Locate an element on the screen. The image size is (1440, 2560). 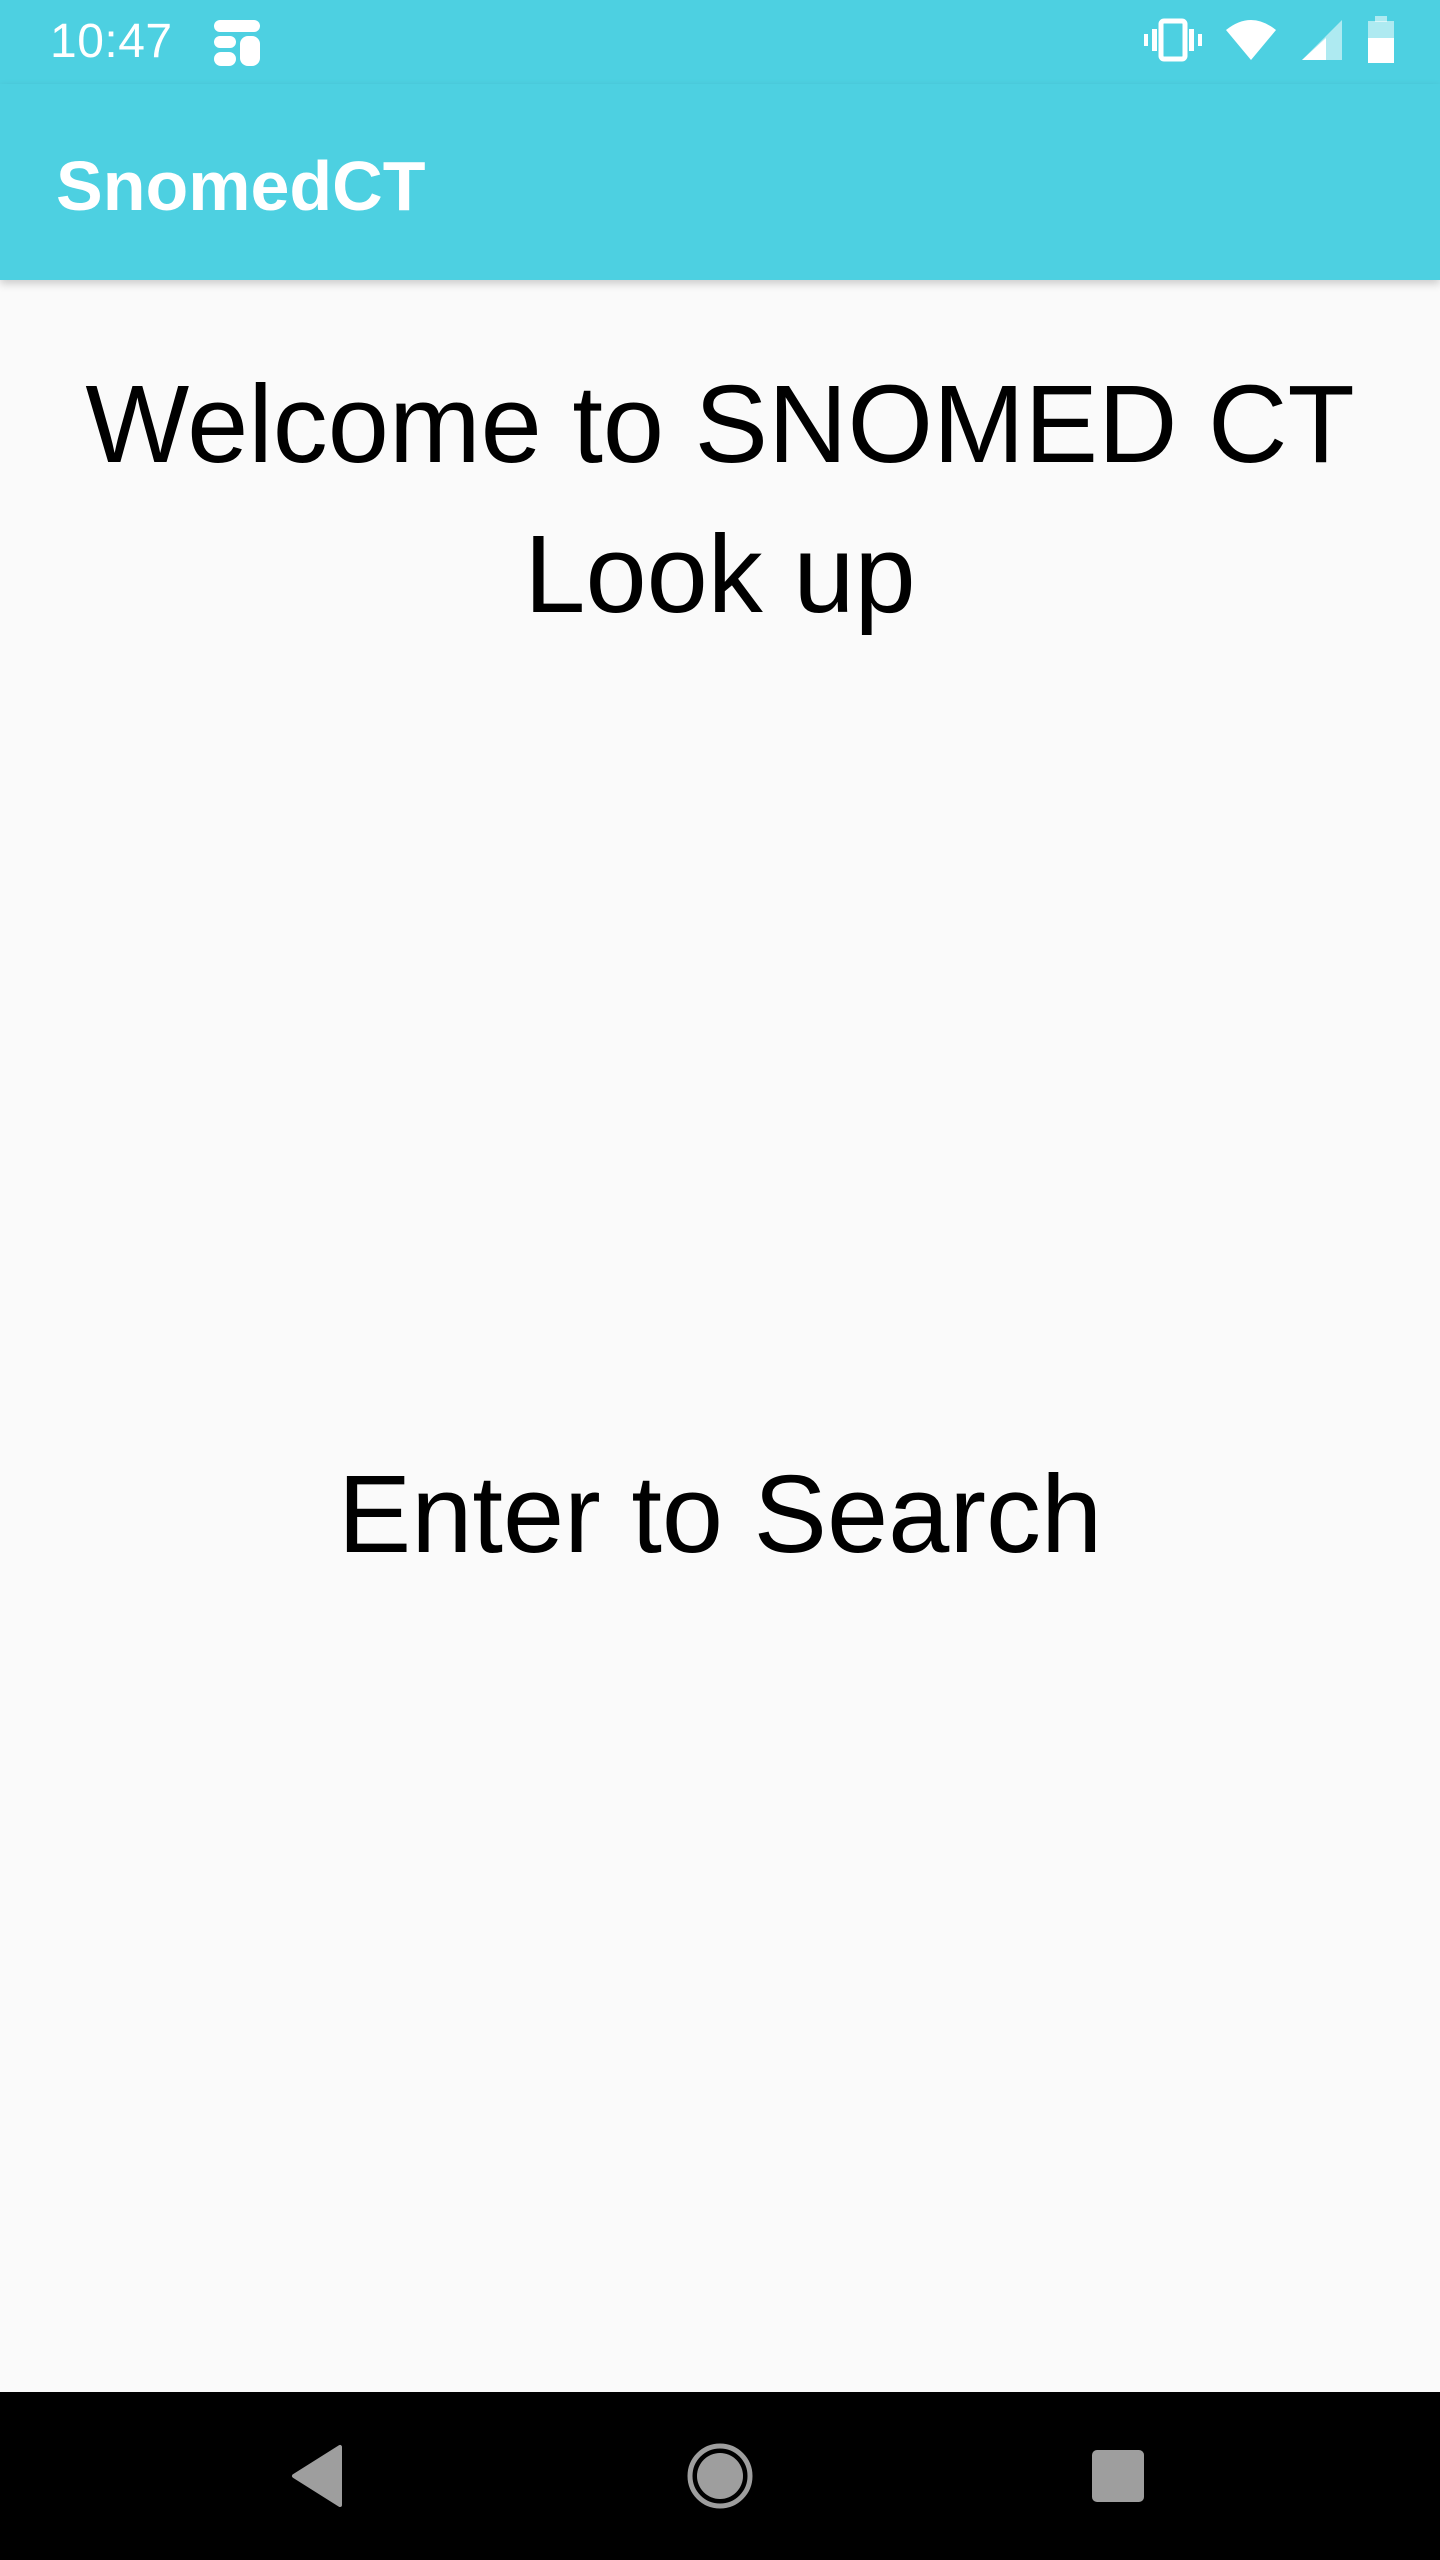
welcome-line-1: Welcome to SNOMED CT is located at coordinates (720, 424).